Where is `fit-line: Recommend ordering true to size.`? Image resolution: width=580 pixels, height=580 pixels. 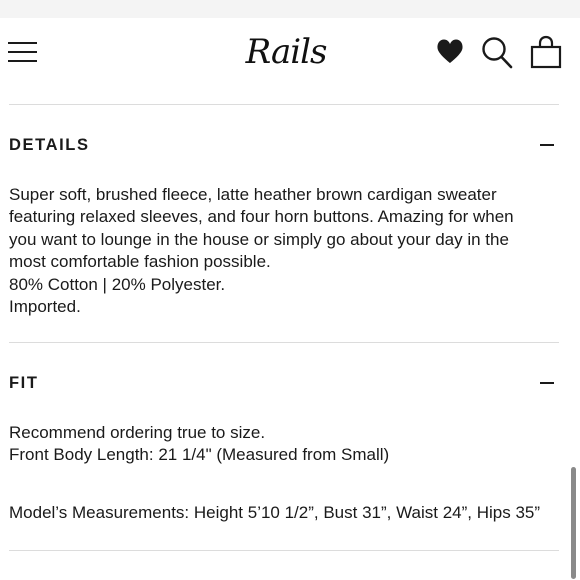
fit-line: Recommend ordering true to size. is located at coordinates (137, 432).